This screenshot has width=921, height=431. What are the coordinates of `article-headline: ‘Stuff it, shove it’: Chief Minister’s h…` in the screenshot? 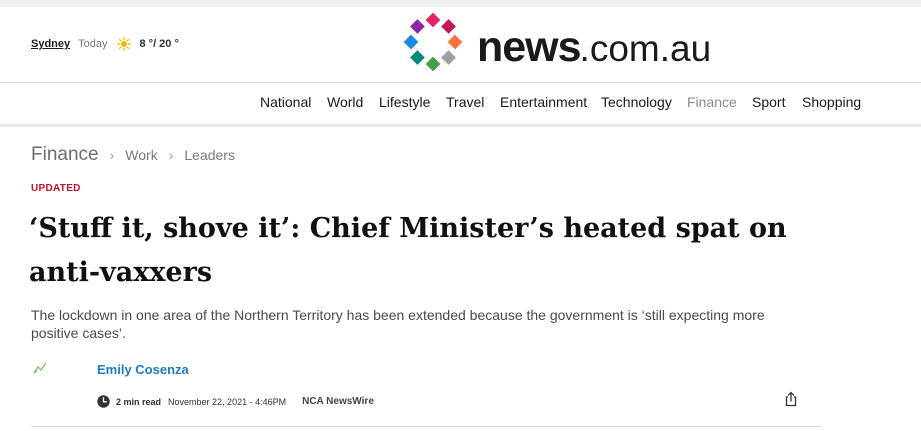 It's located at (408, 250).